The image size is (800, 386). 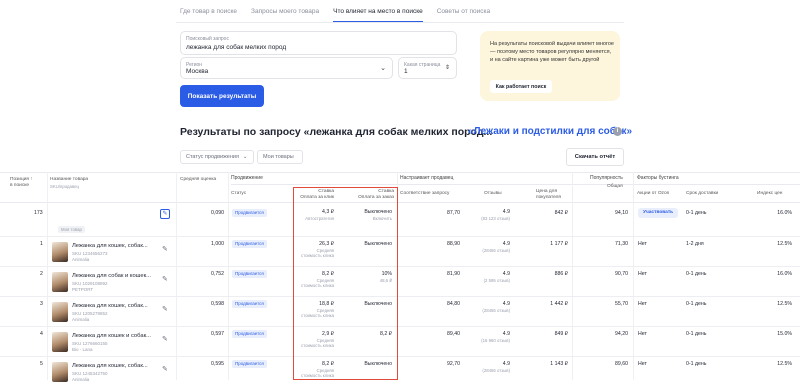 What do you see at coordinates (702, 194) in the screenshot?
I see `col-delivery: Срок доставки` at bounding box center [702, 194].